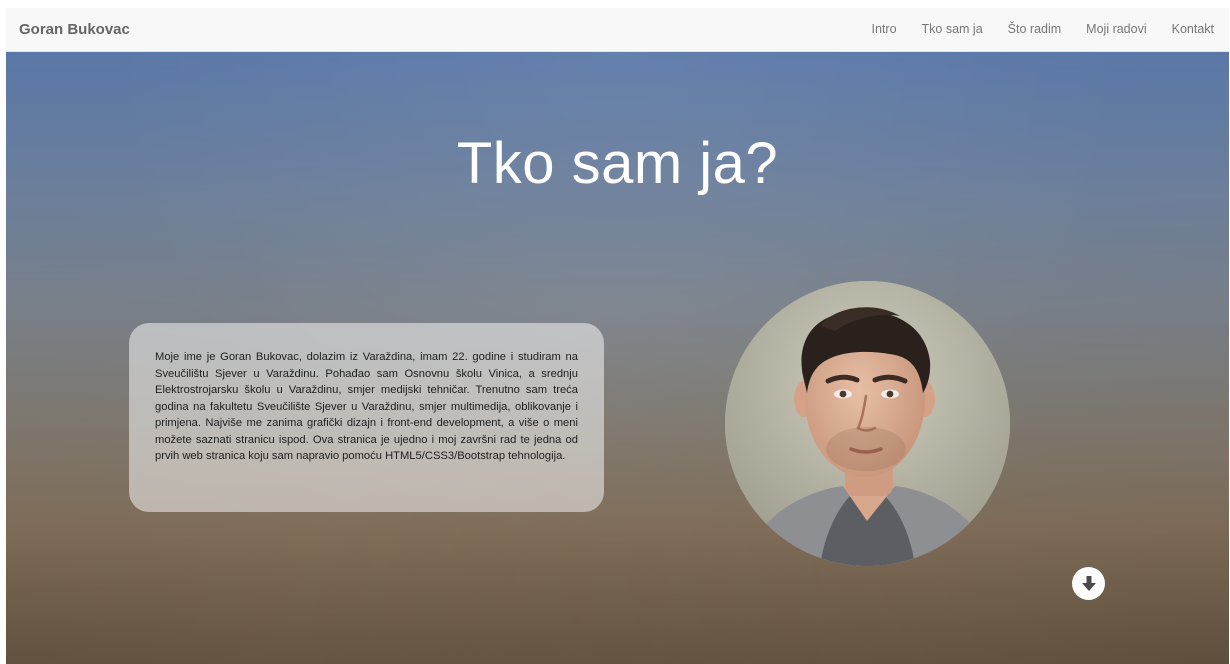  I want to click on nav-link-kontakt: Kontakt, so click(1193, 29).